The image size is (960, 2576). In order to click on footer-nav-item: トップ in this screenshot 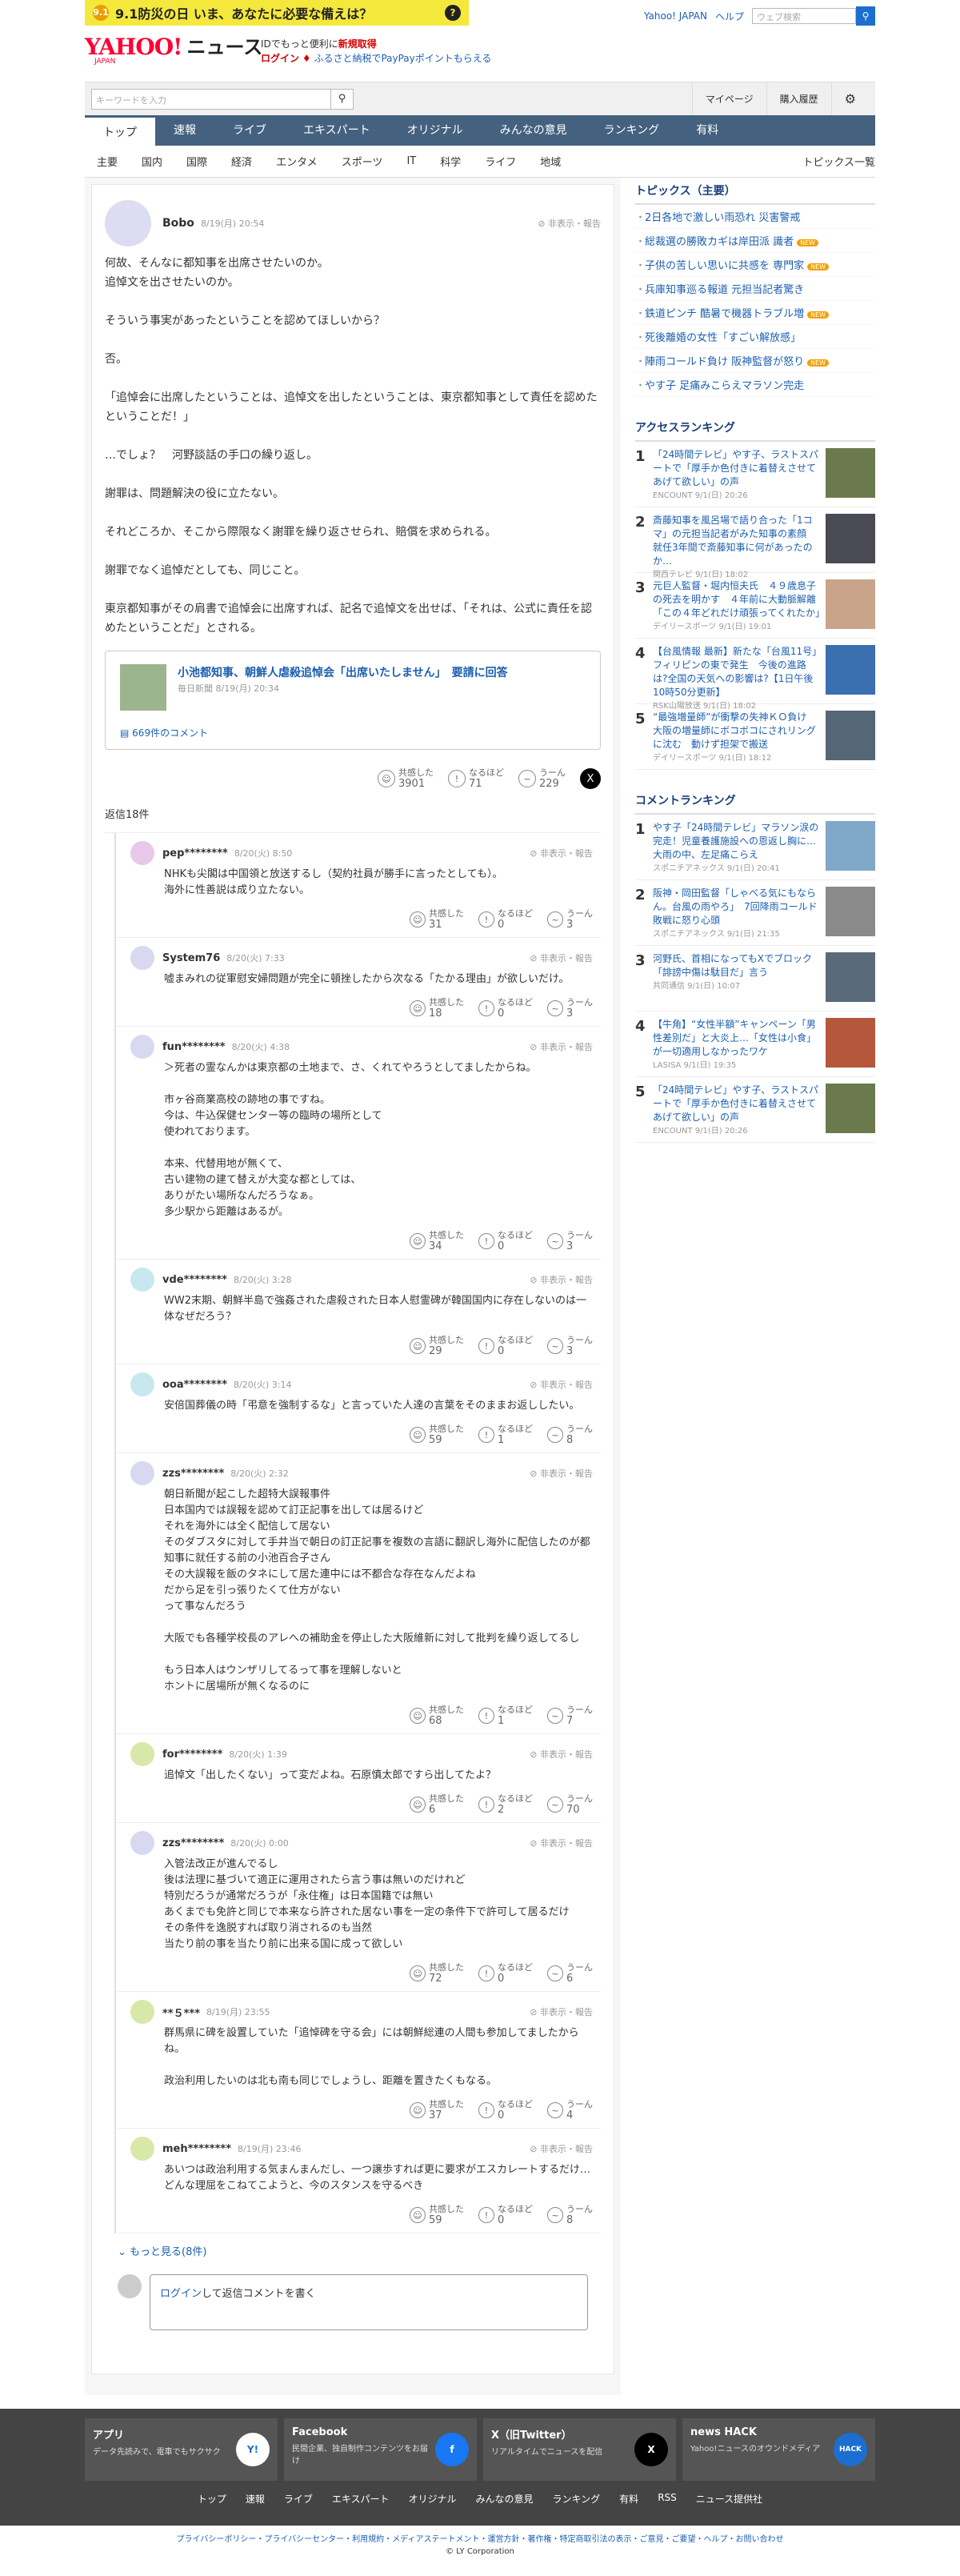, I will do `click(212, 2499)`.